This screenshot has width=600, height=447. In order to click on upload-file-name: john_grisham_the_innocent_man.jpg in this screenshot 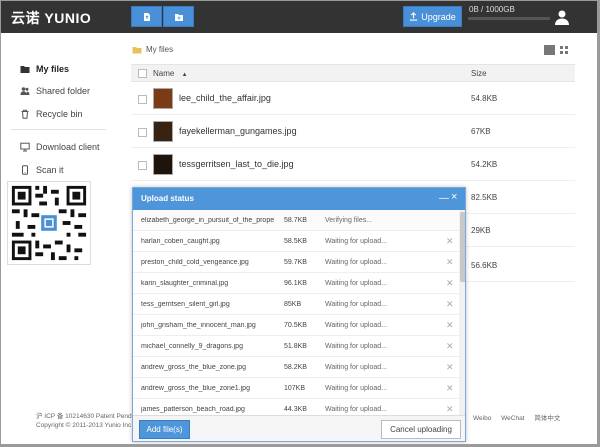, I will do `click(198, 325)`.